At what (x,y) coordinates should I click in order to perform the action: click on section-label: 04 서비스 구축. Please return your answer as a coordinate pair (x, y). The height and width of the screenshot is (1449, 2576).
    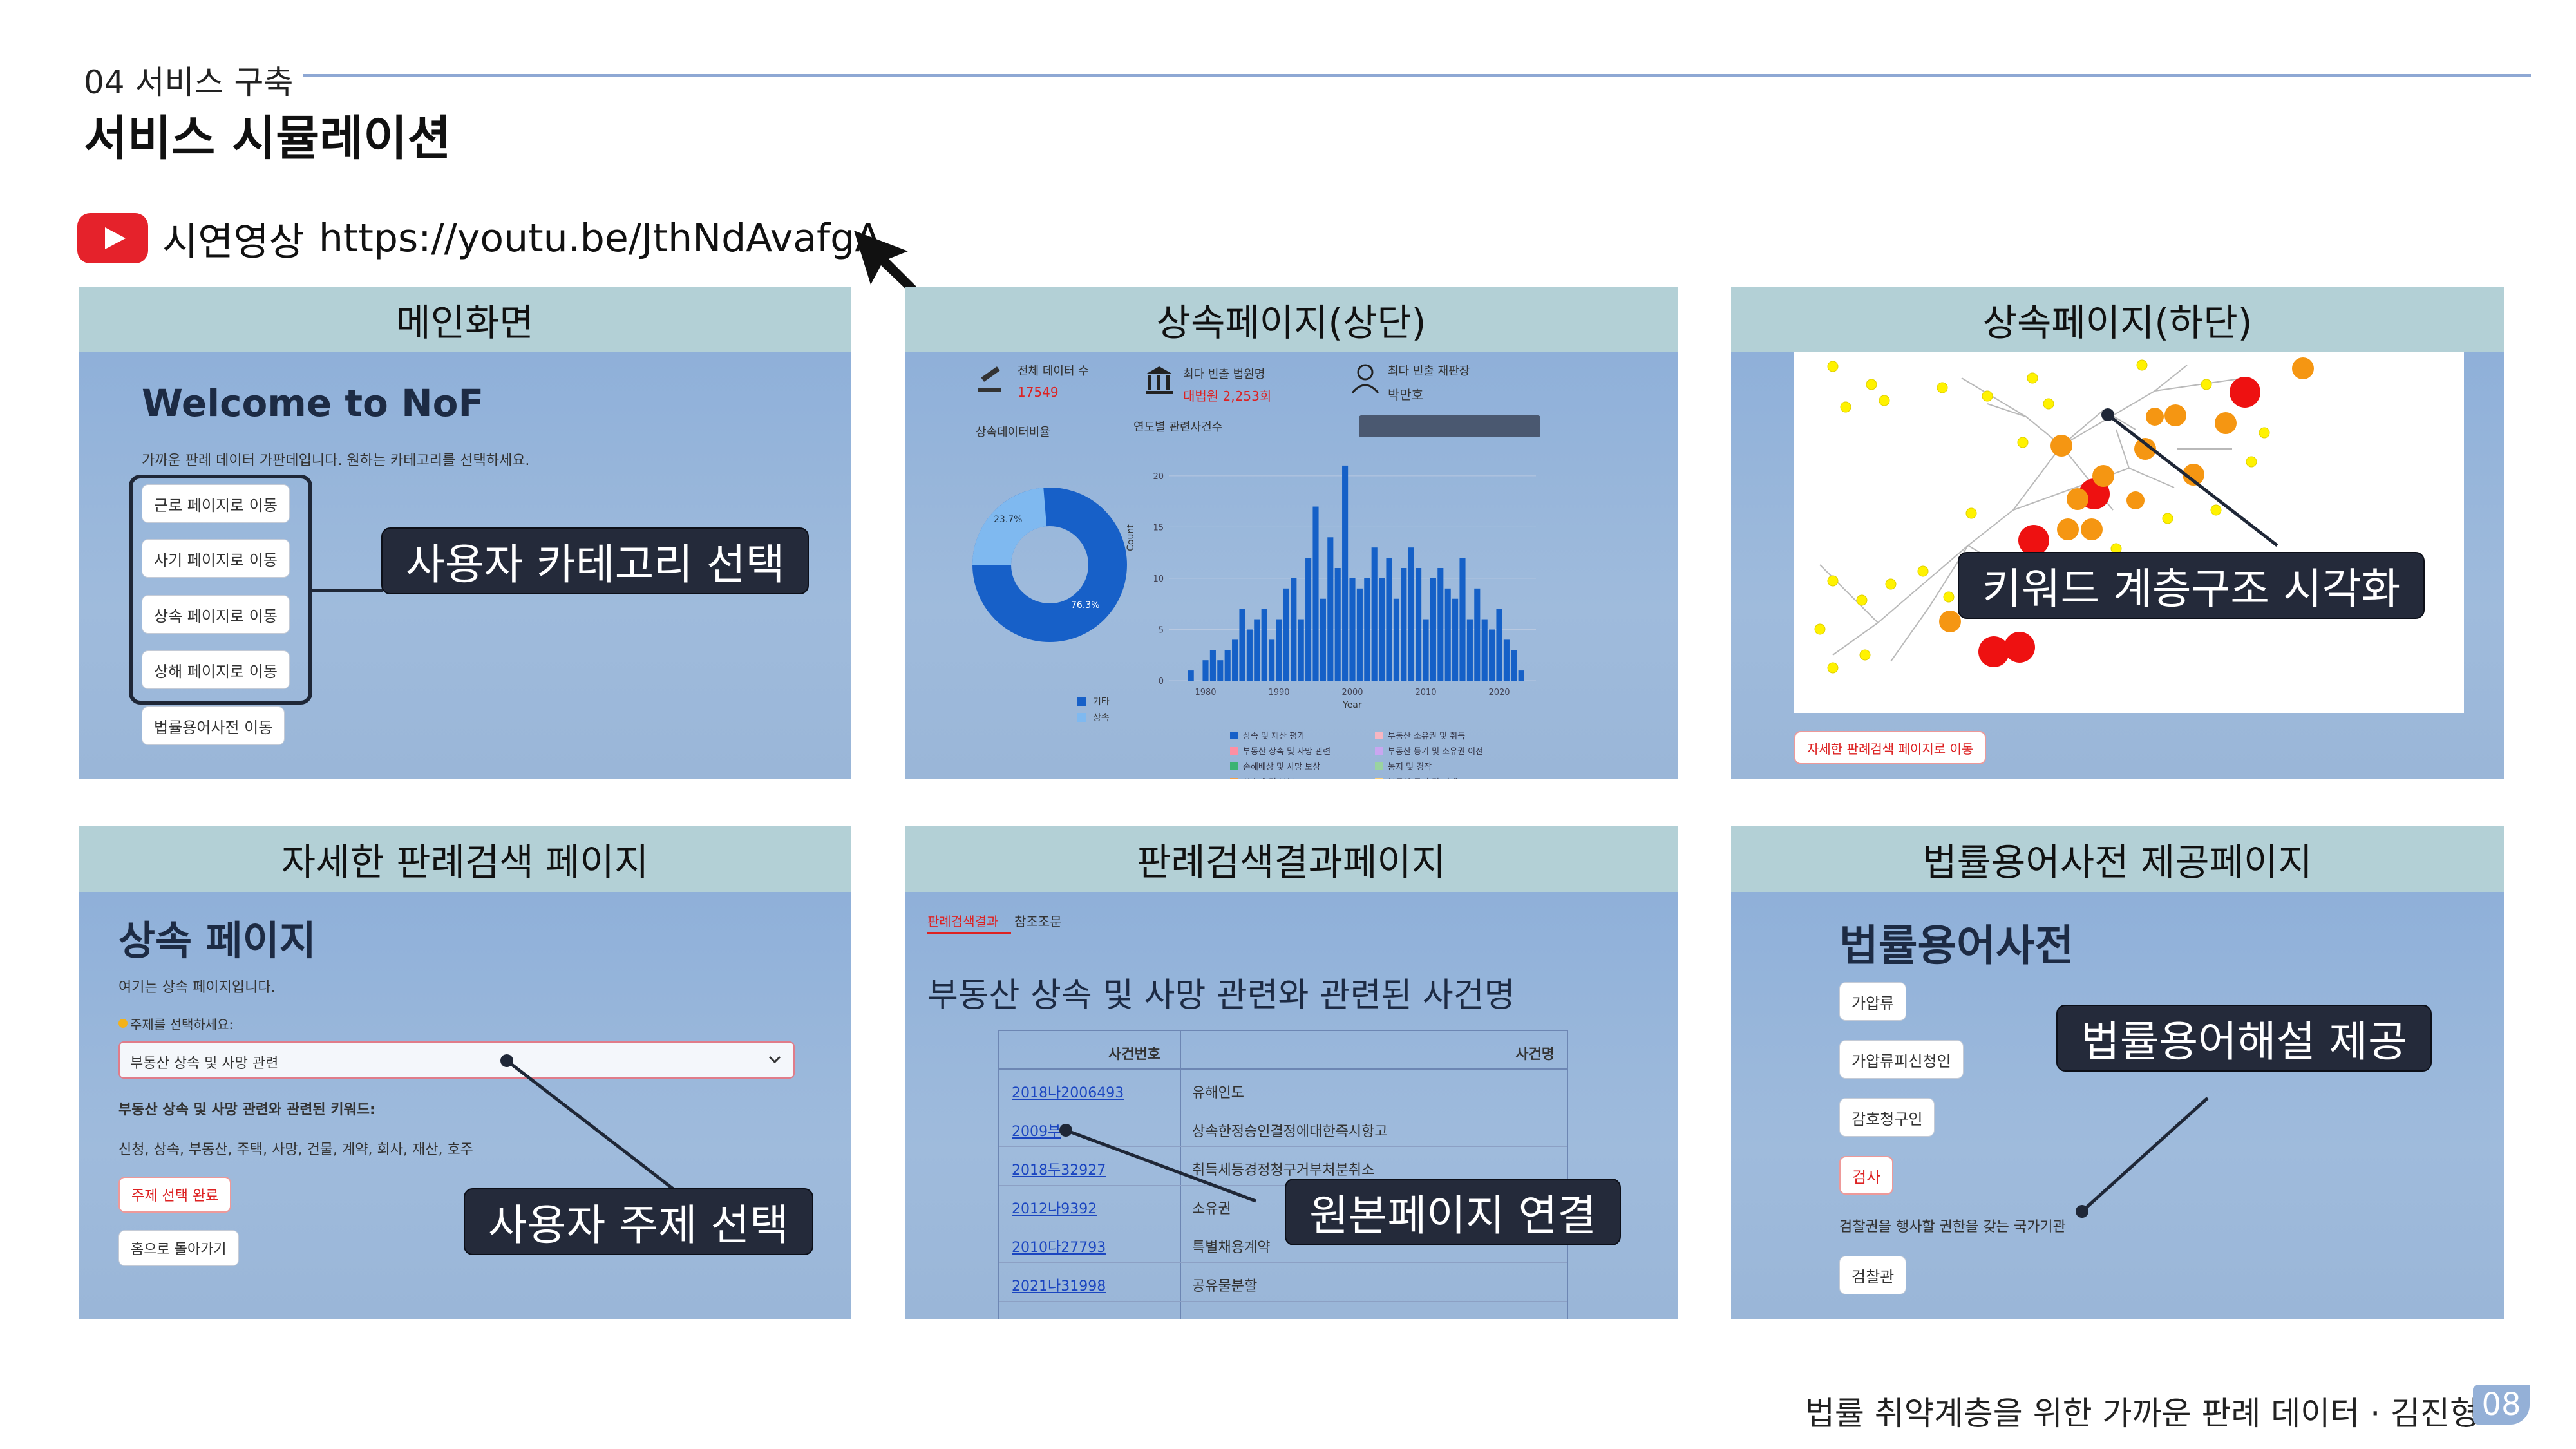
    Looking at the image, I should click on (189, 83).